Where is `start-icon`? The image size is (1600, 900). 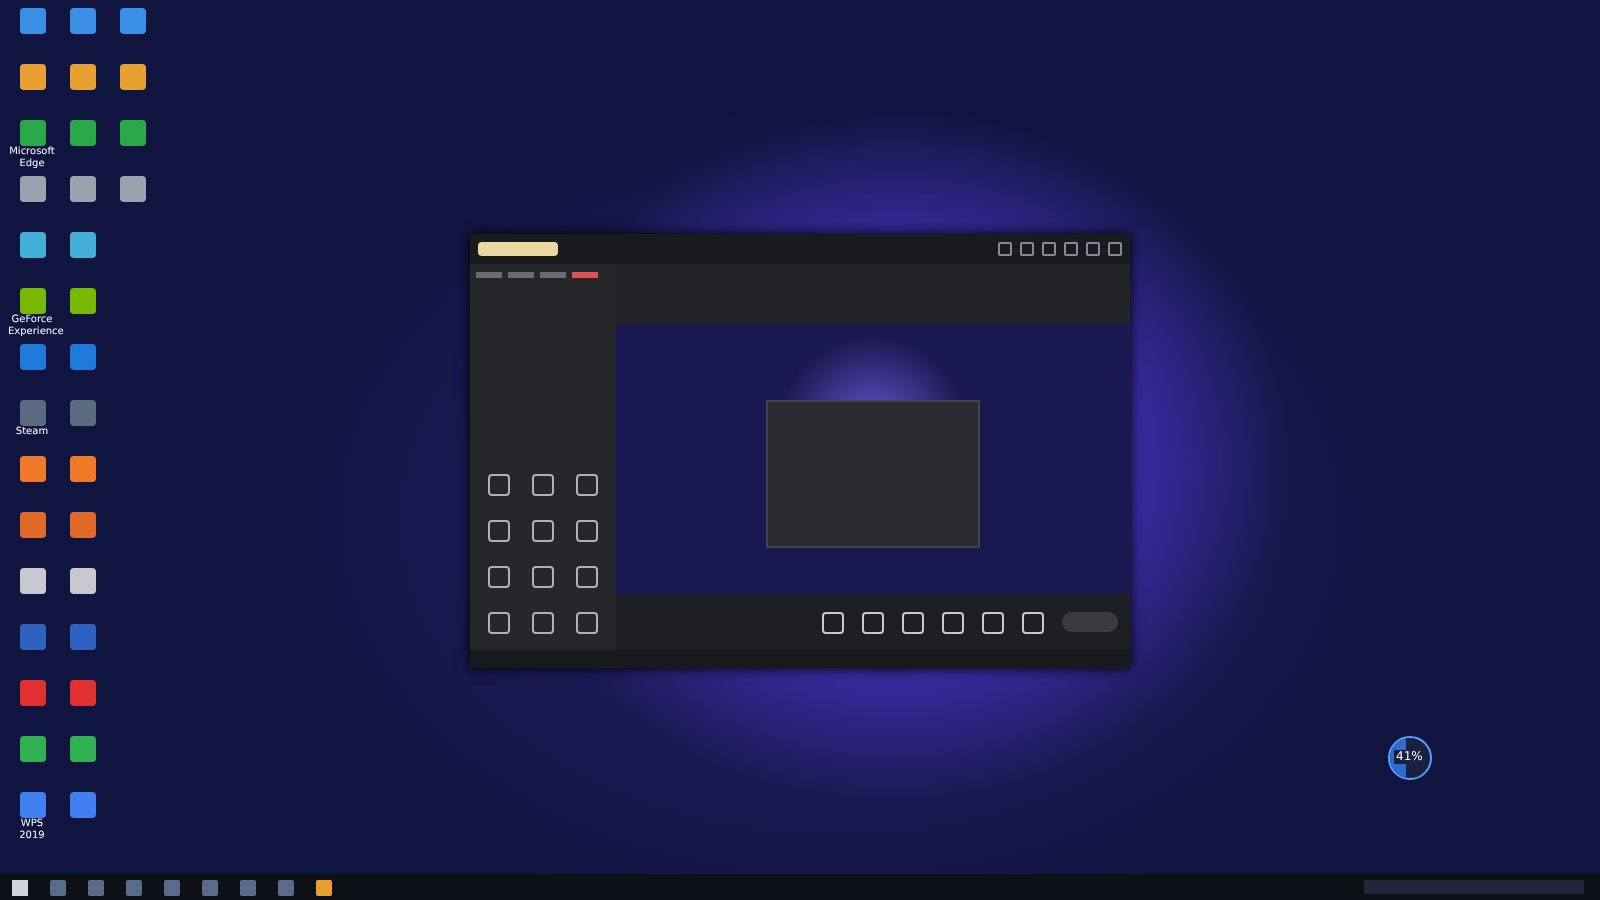 start-icon is located at coordinates (20, 887).